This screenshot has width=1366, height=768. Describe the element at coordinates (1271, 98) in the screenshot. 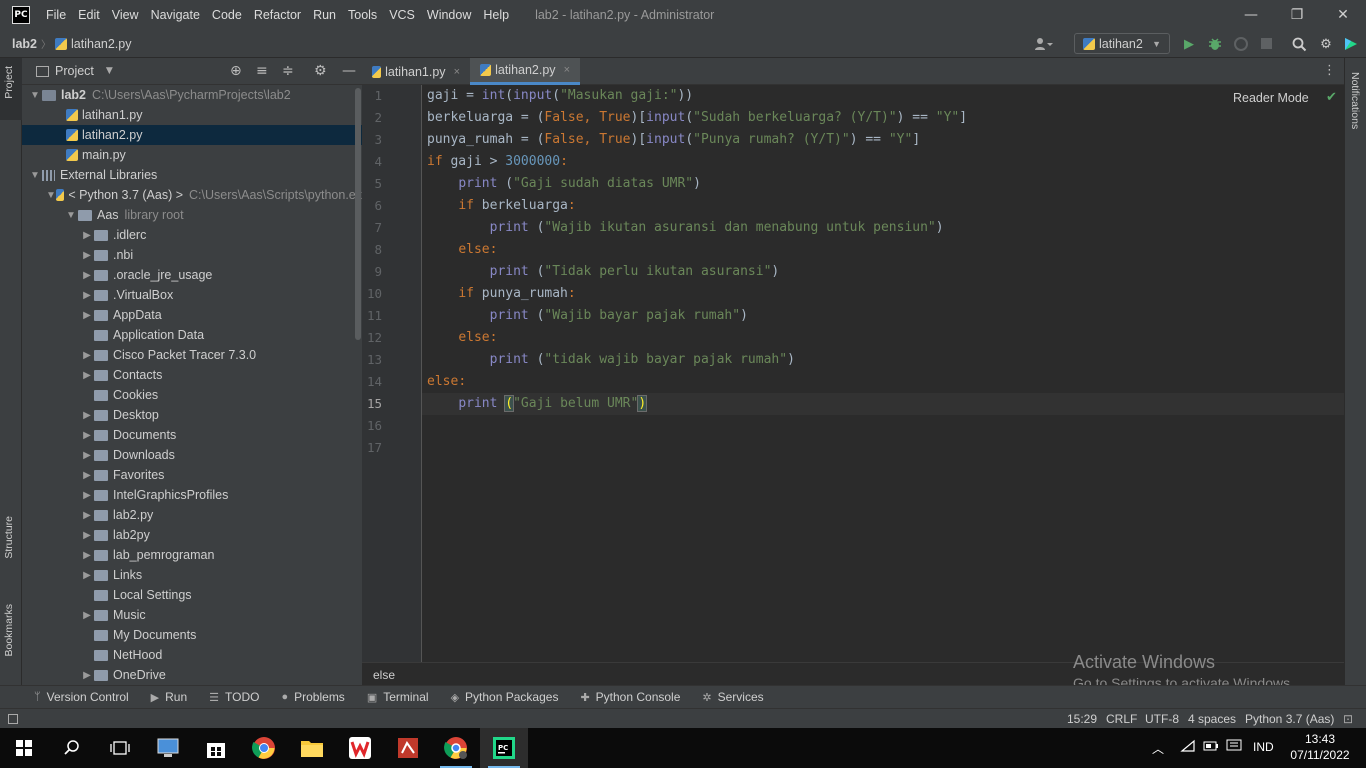

I see `reader-mode-toggle: Reader Mode` at that location.